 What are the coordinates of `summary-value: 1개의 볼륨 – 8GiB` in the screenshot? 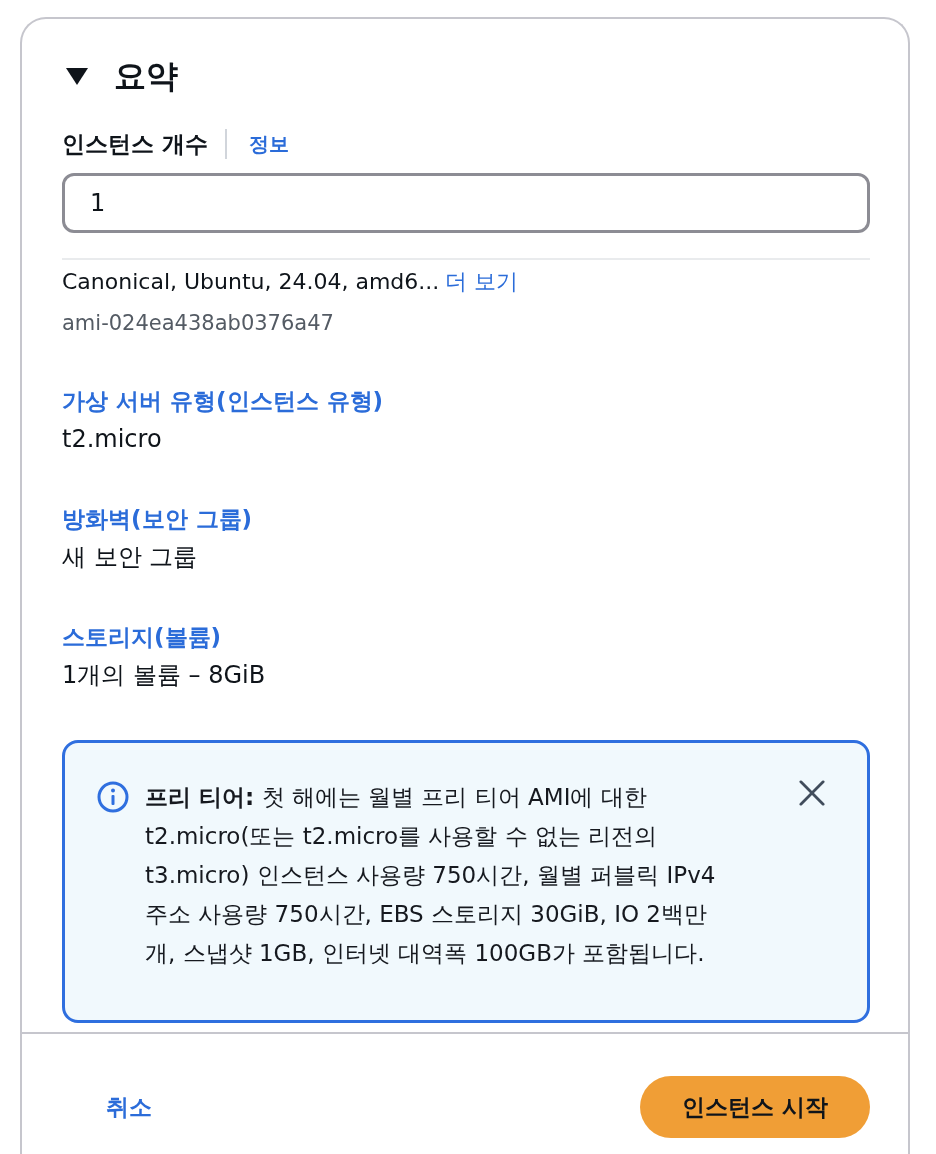 It's located at (164, 675).